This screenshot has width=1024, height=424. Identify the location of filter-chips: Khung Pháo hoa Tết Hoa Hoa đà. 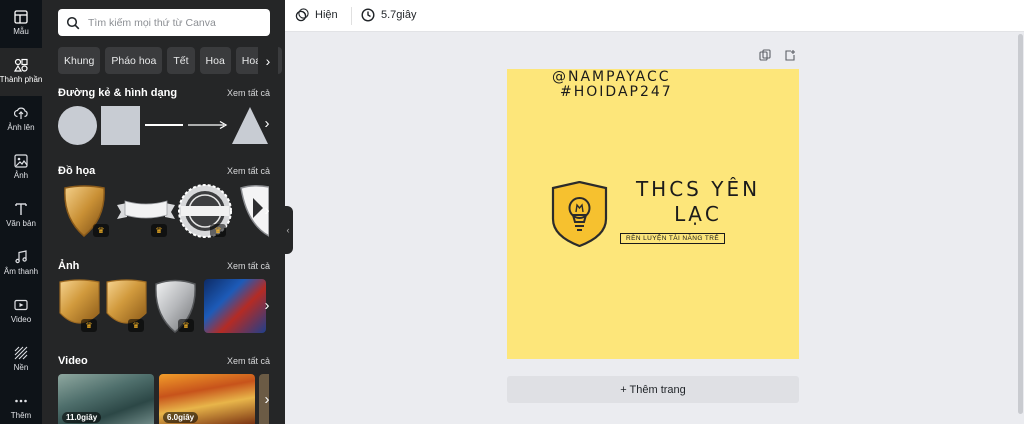
(170, 60).